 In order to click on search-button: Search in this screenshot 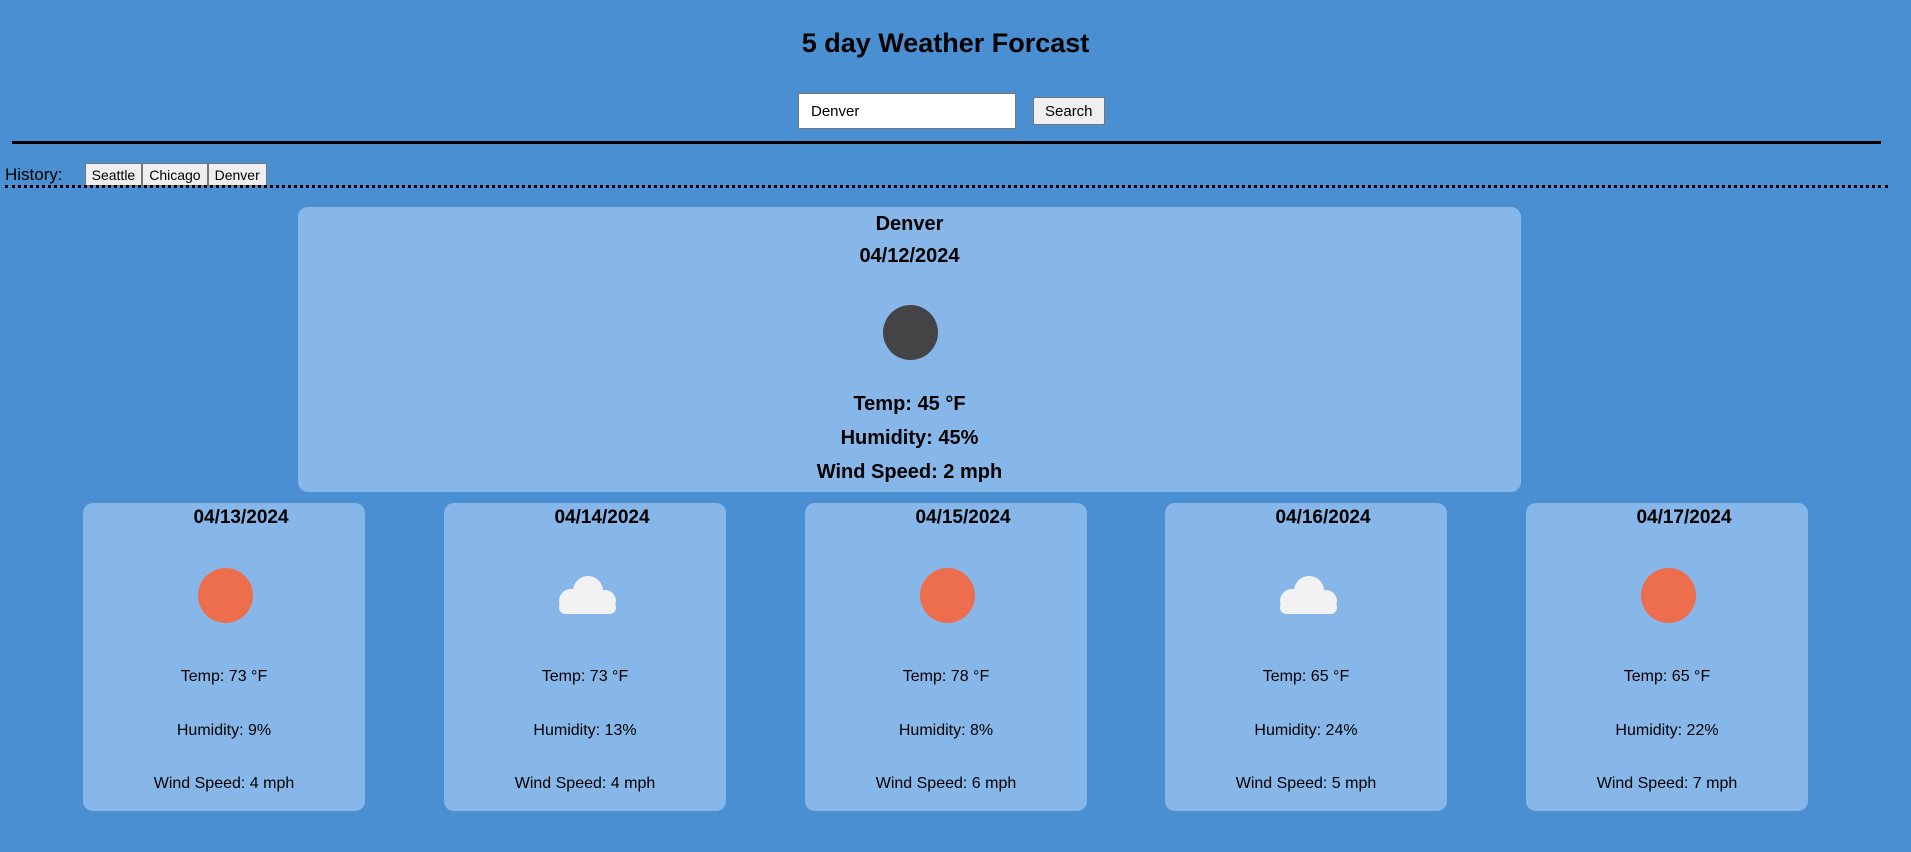, I will do `click(1069, 111)`.